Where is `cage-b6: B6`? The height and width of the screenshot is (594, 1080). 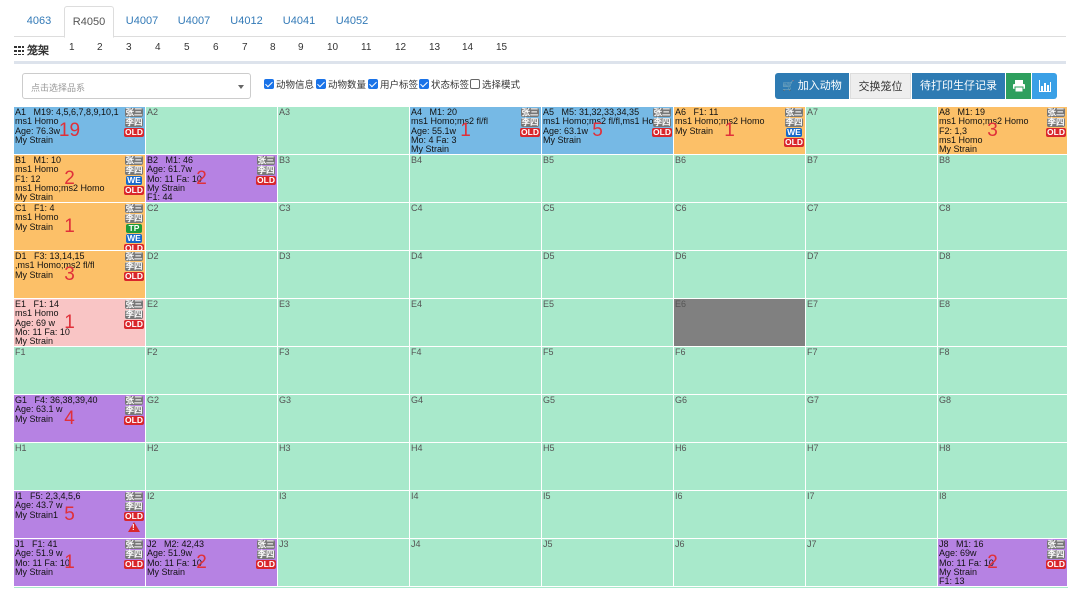 cage-b6: B6 is located at coordinates (740, 179).